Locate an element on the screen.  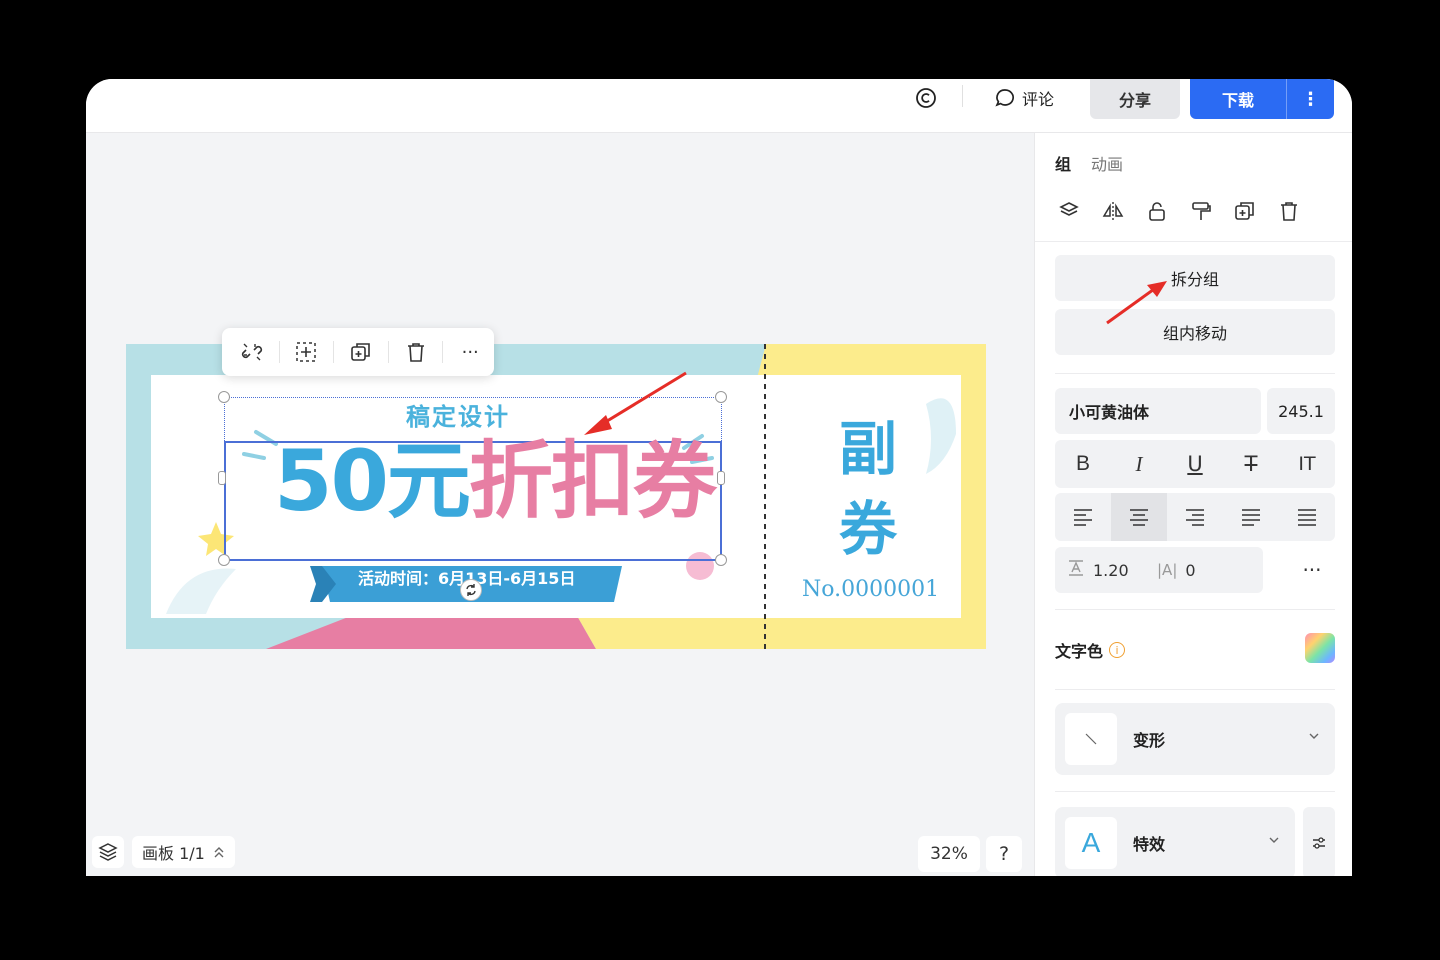
align-center-icon is located at coordinates (1139, 517).